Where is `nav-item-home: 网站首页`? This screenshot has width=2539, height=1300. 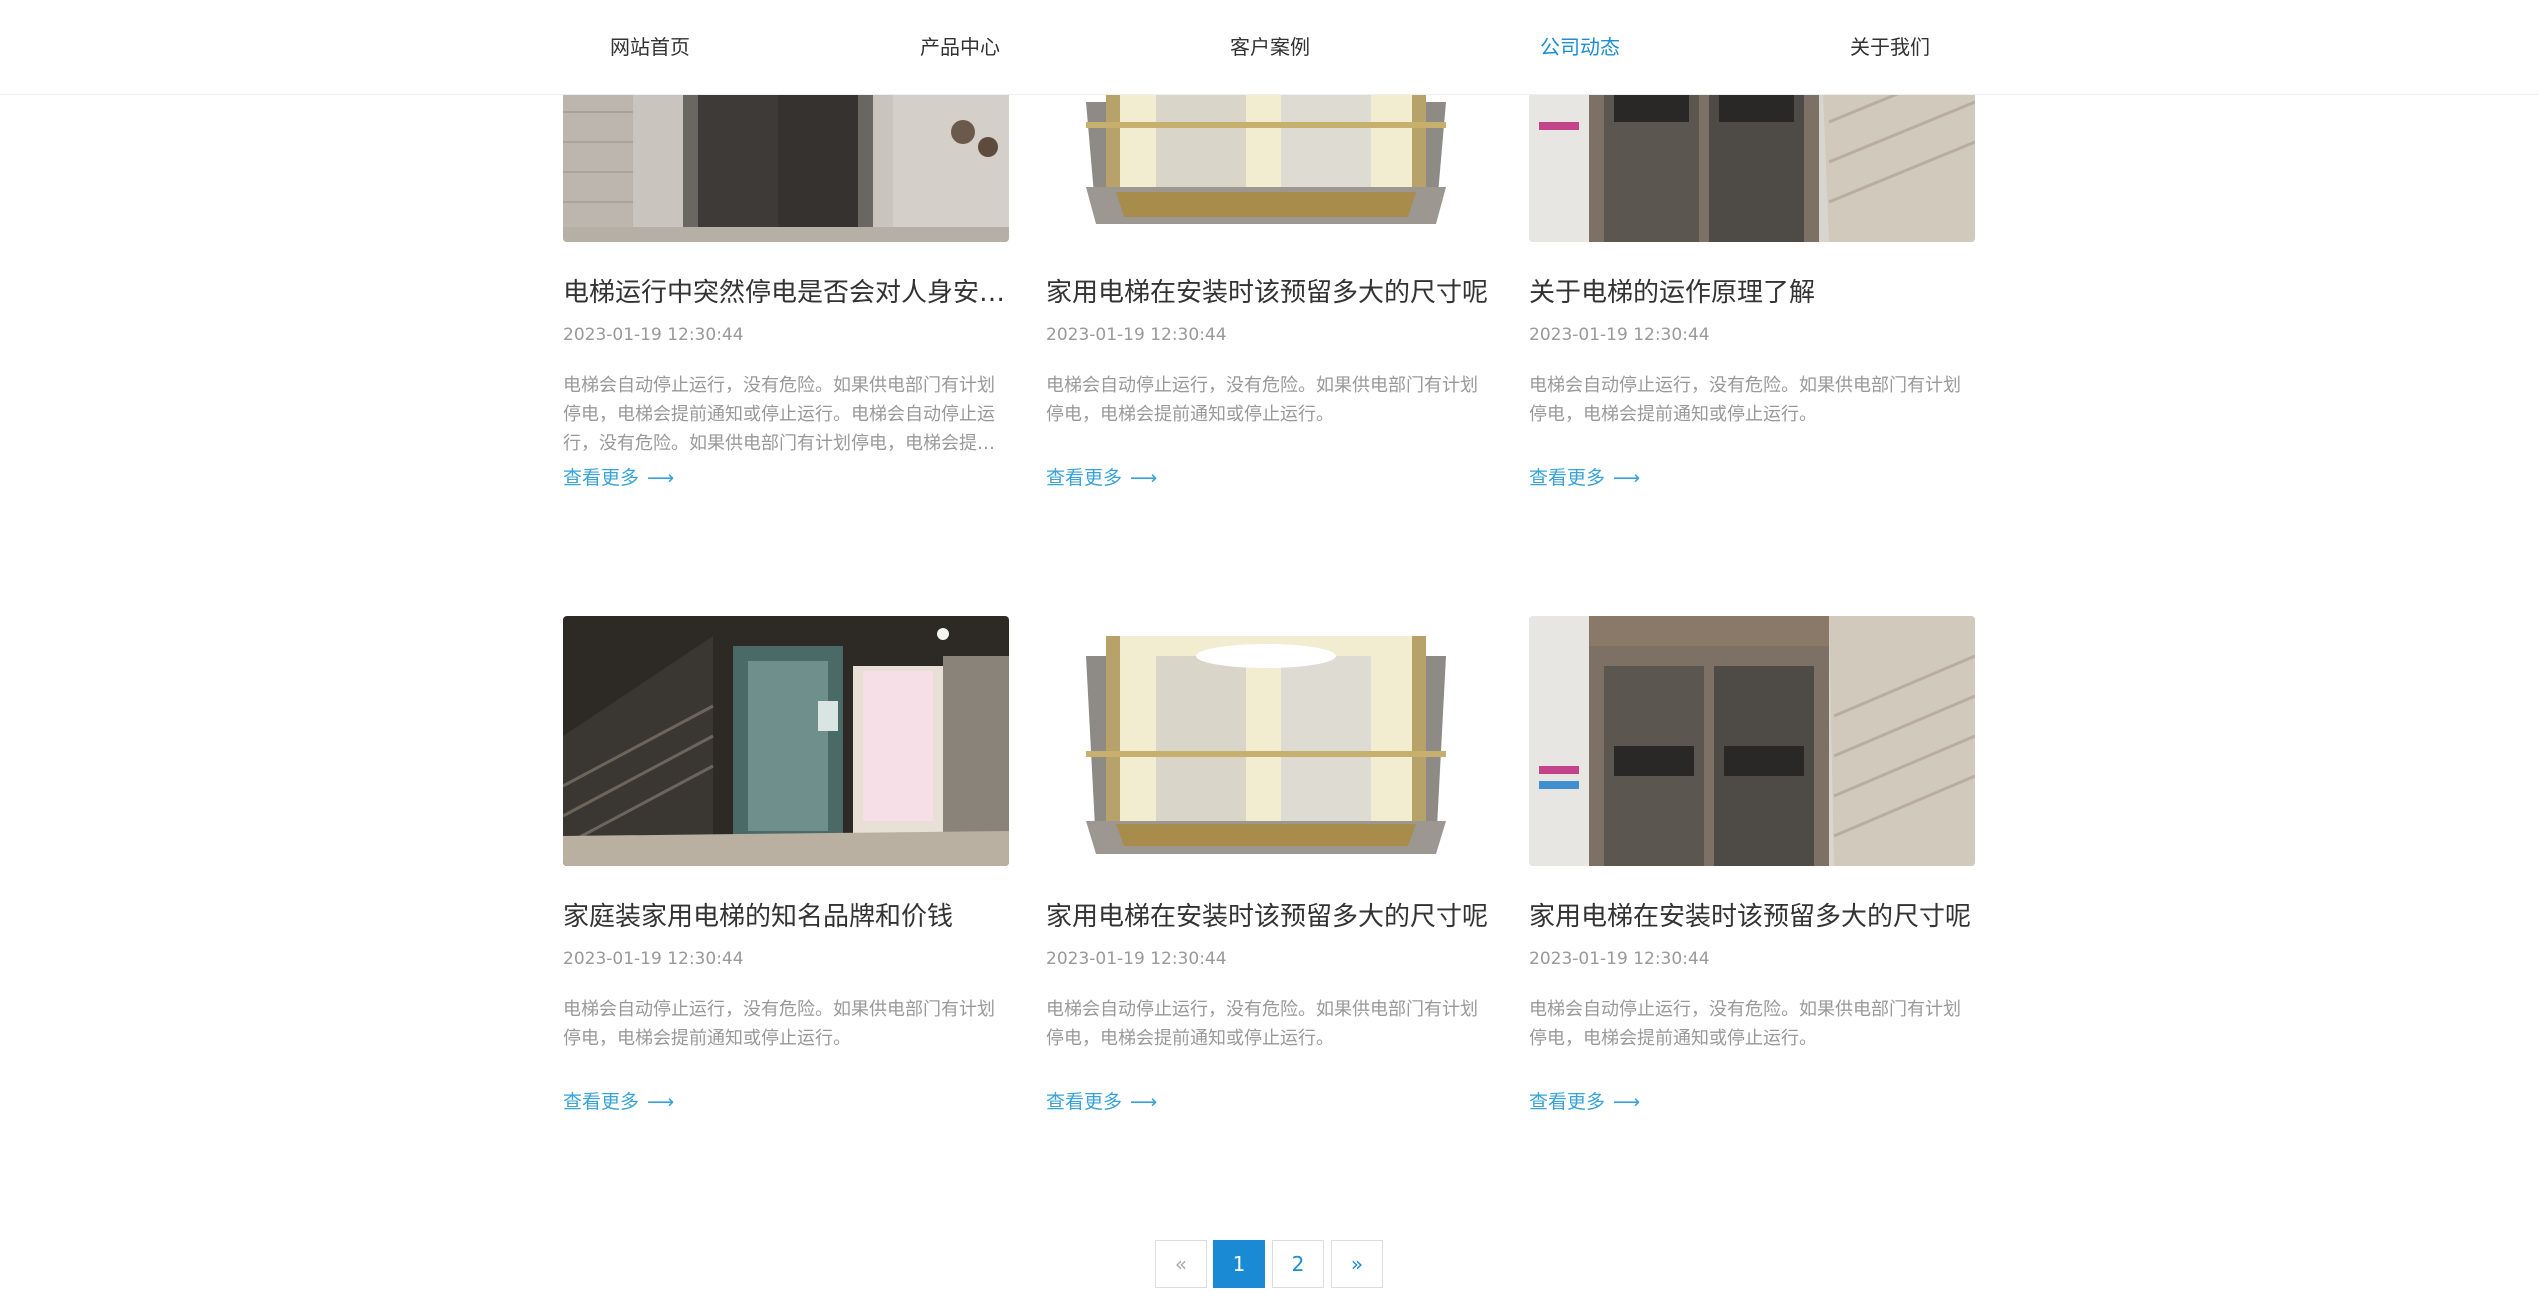 nav-item-home: 网站首页 is located at coordinates (650, 47).